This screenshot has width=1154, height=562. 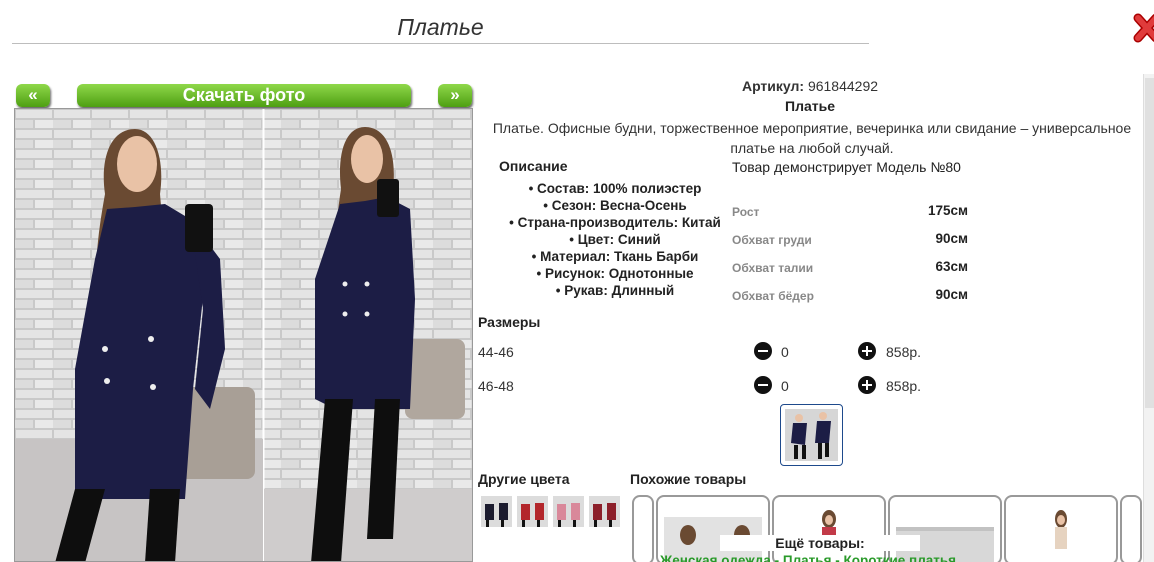 What do you see at coordinates (244, 95) in the screenshot?
I see `download-photo-button: Скачать фото` at bounding box center [244, 95].